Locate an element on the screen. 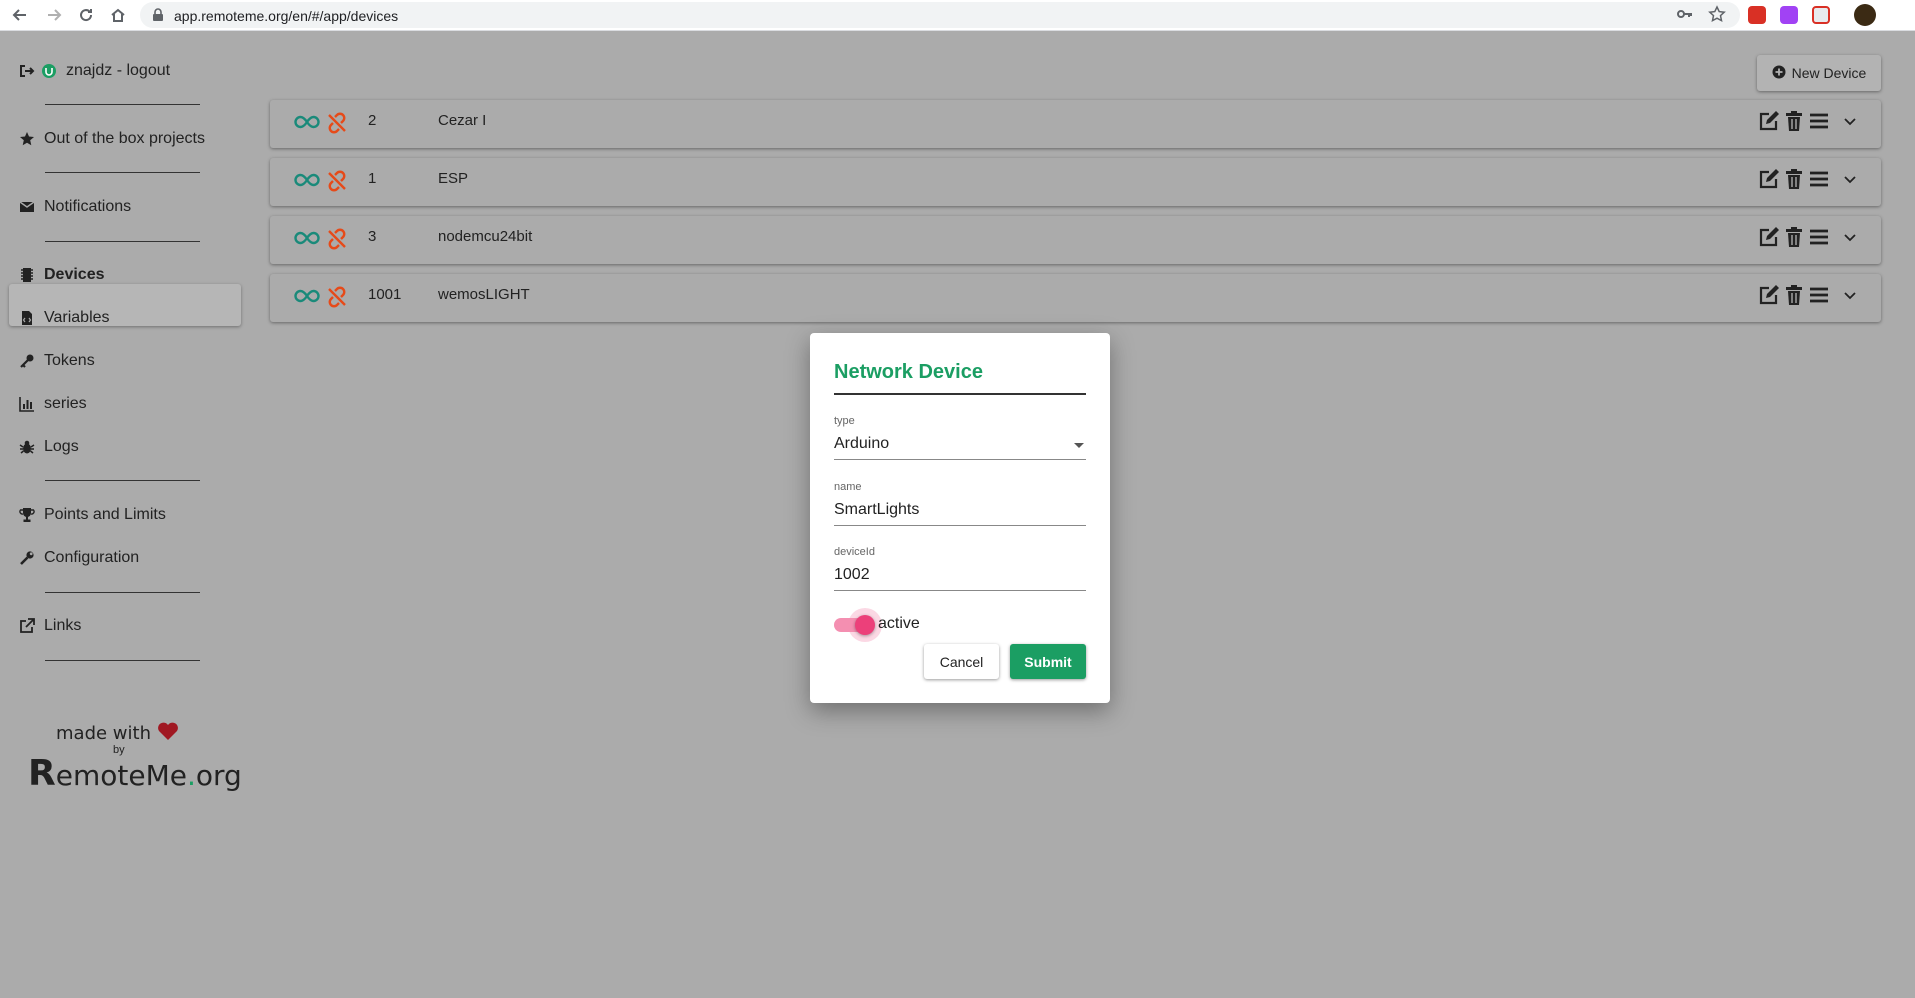 Image resolution: width=1915 pixels, height=998 pixels. sidebar-item-label: Tokens is located at coordinates (69, 360).